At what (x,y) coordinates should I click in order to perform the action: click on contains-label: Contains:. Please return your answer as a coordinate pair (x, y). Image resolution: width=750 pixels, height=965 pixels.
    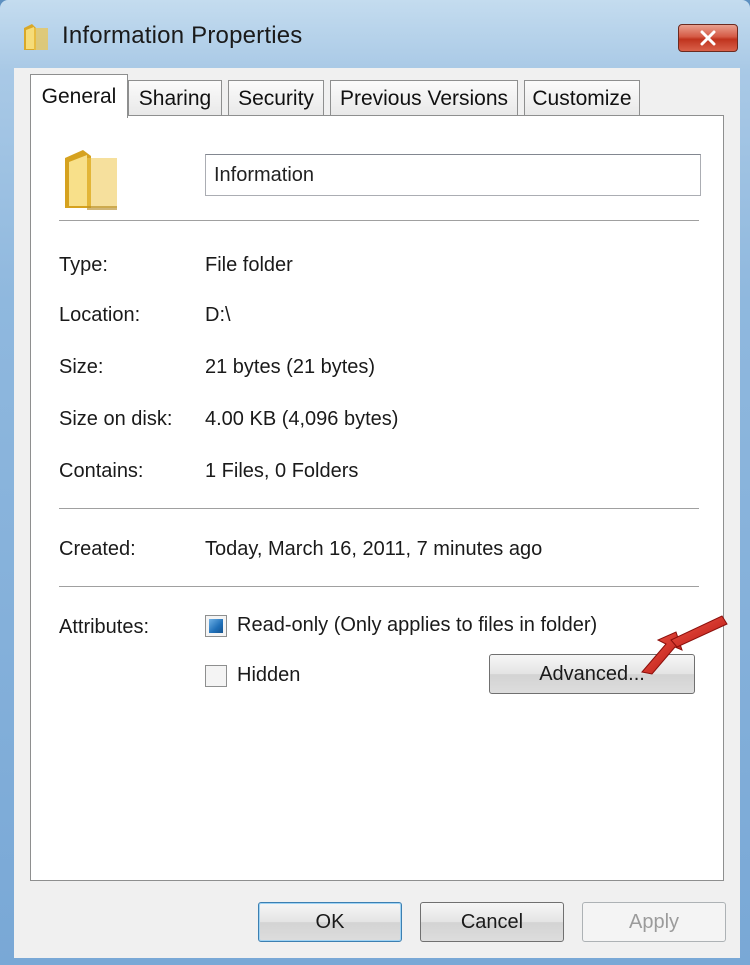
    Looking at the image, I should click on (101, 471).